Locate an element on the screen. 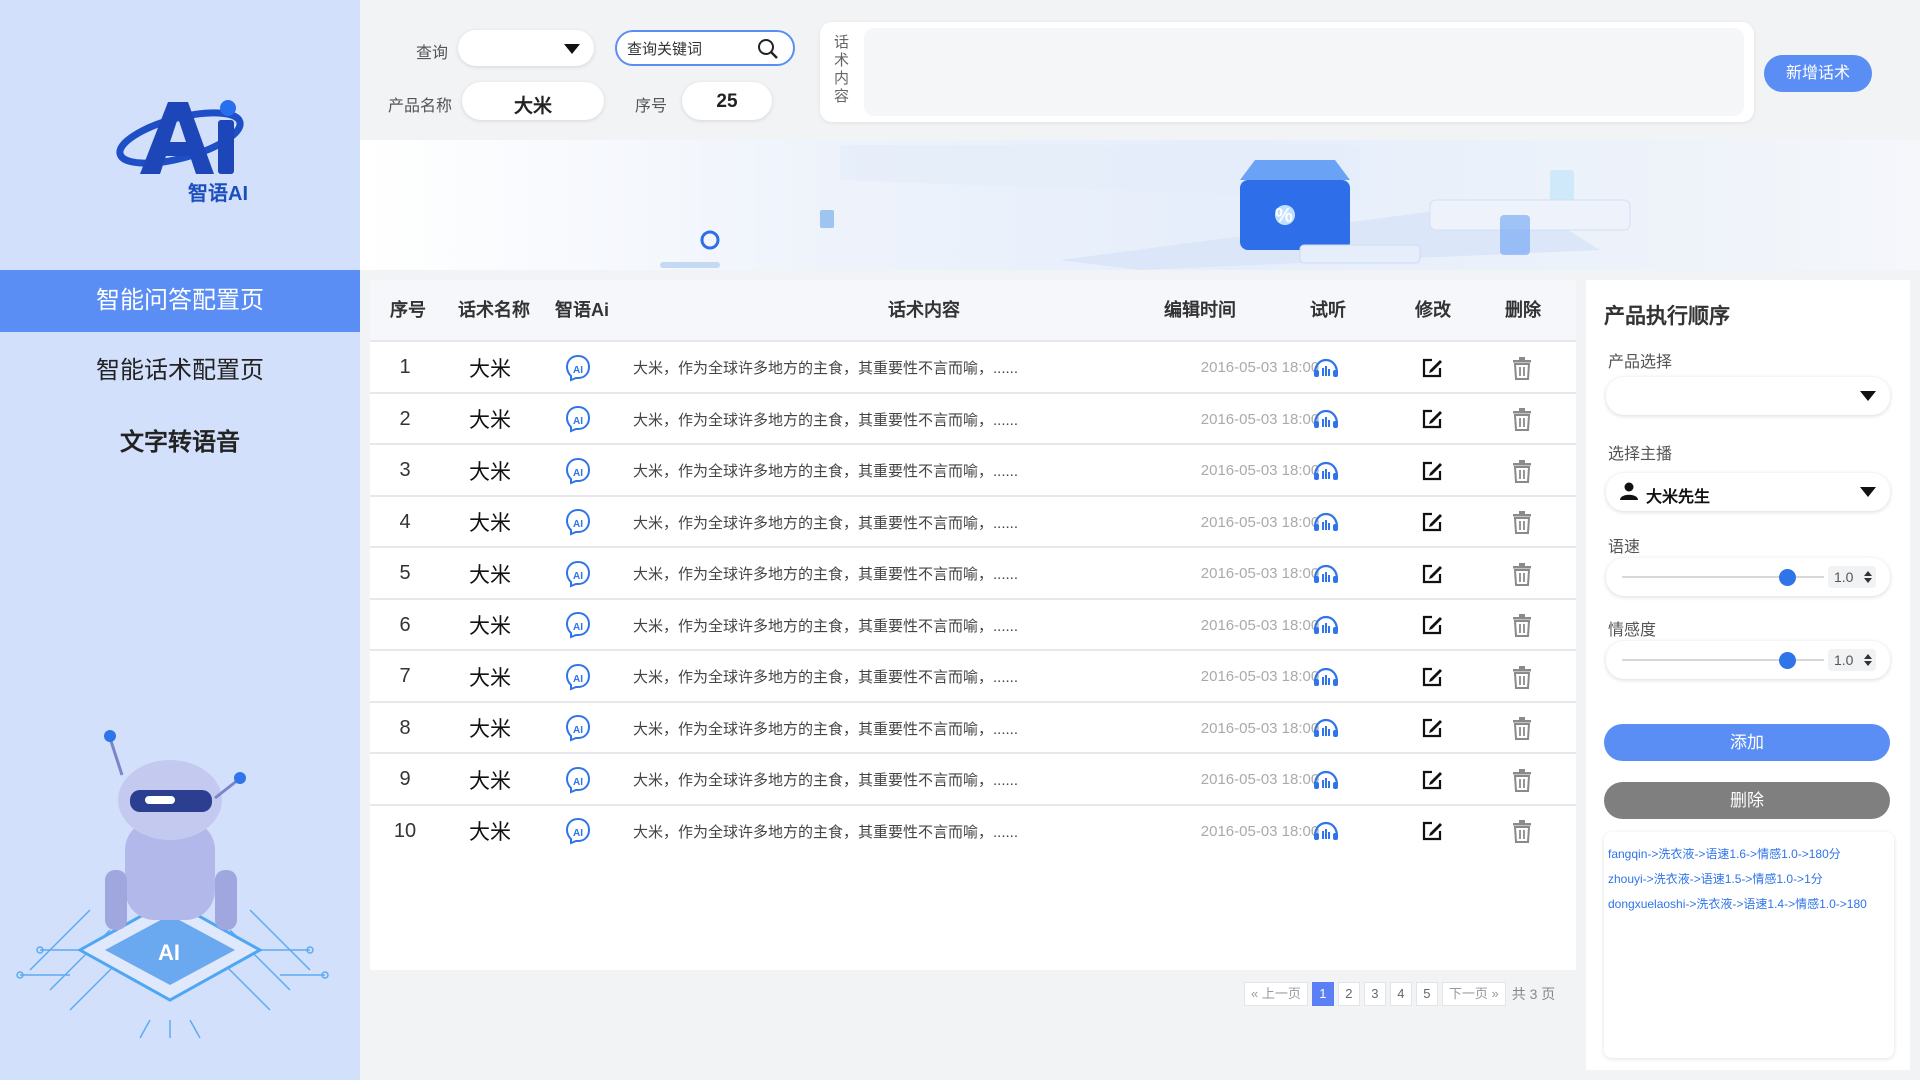  product-name-field: 大米 is located at coordinates (533, 101).